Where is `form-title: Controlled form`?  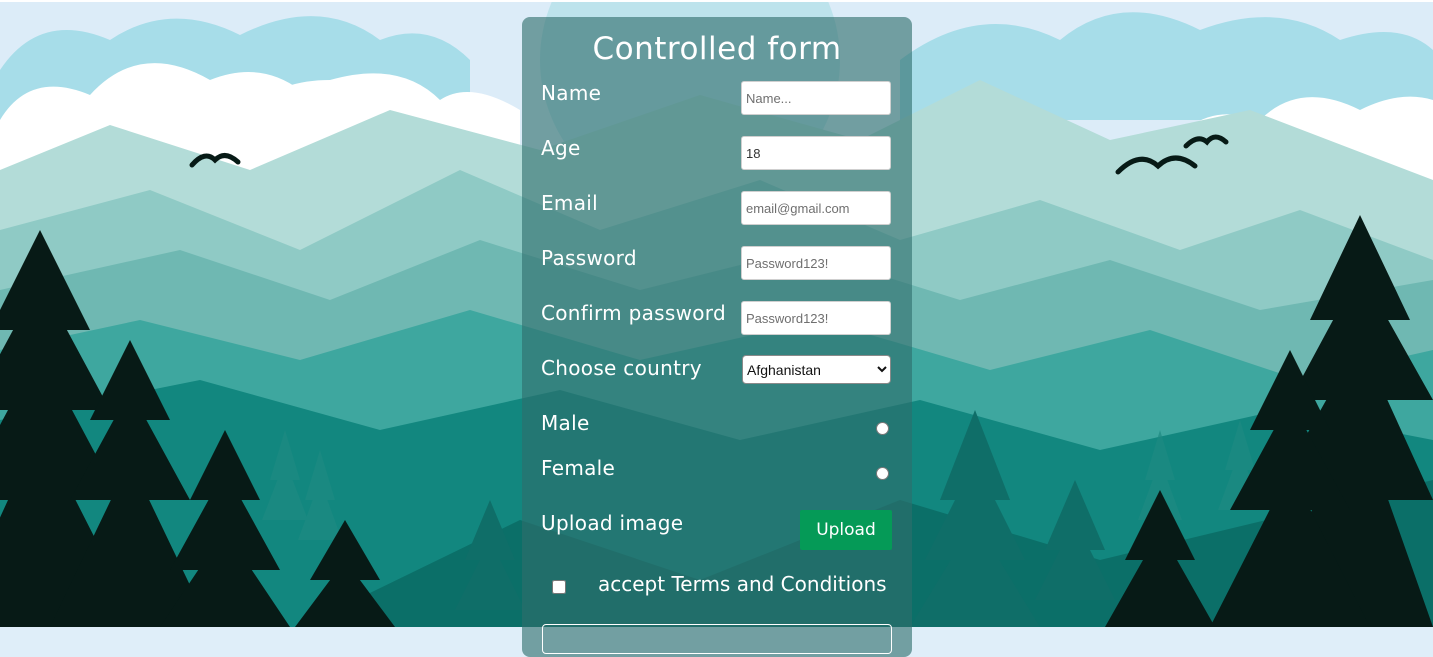
form-title: Controlled form is located at coordinates (717, 49).